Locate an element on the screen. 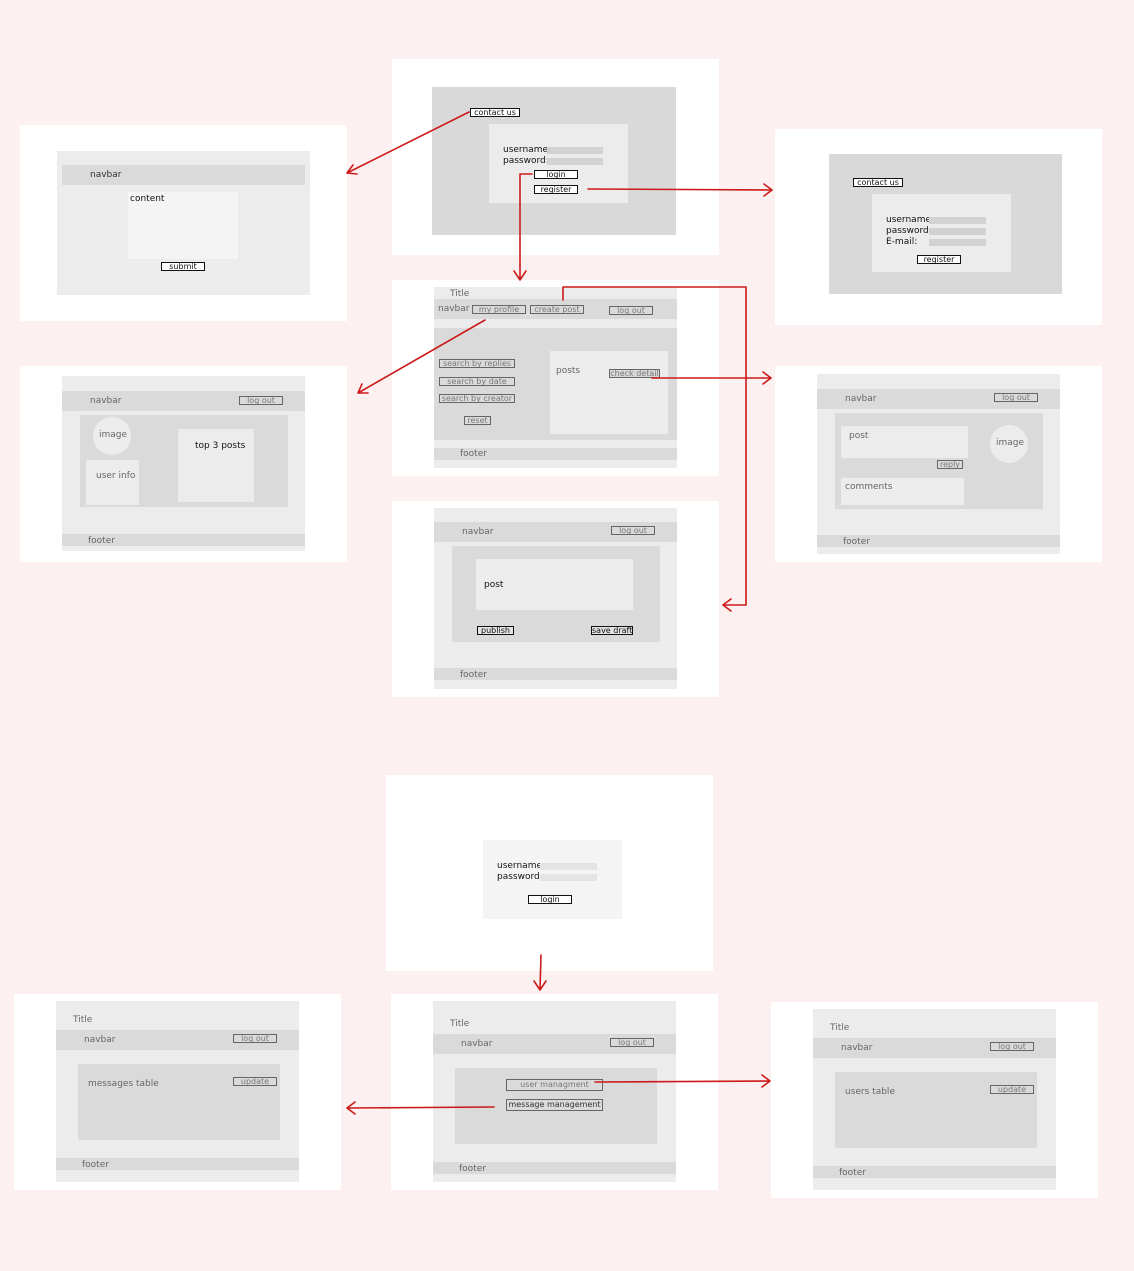 The width and height of the screenshot is (1134, 1271). arrow-user-management is located at coordinates (682, 1081).